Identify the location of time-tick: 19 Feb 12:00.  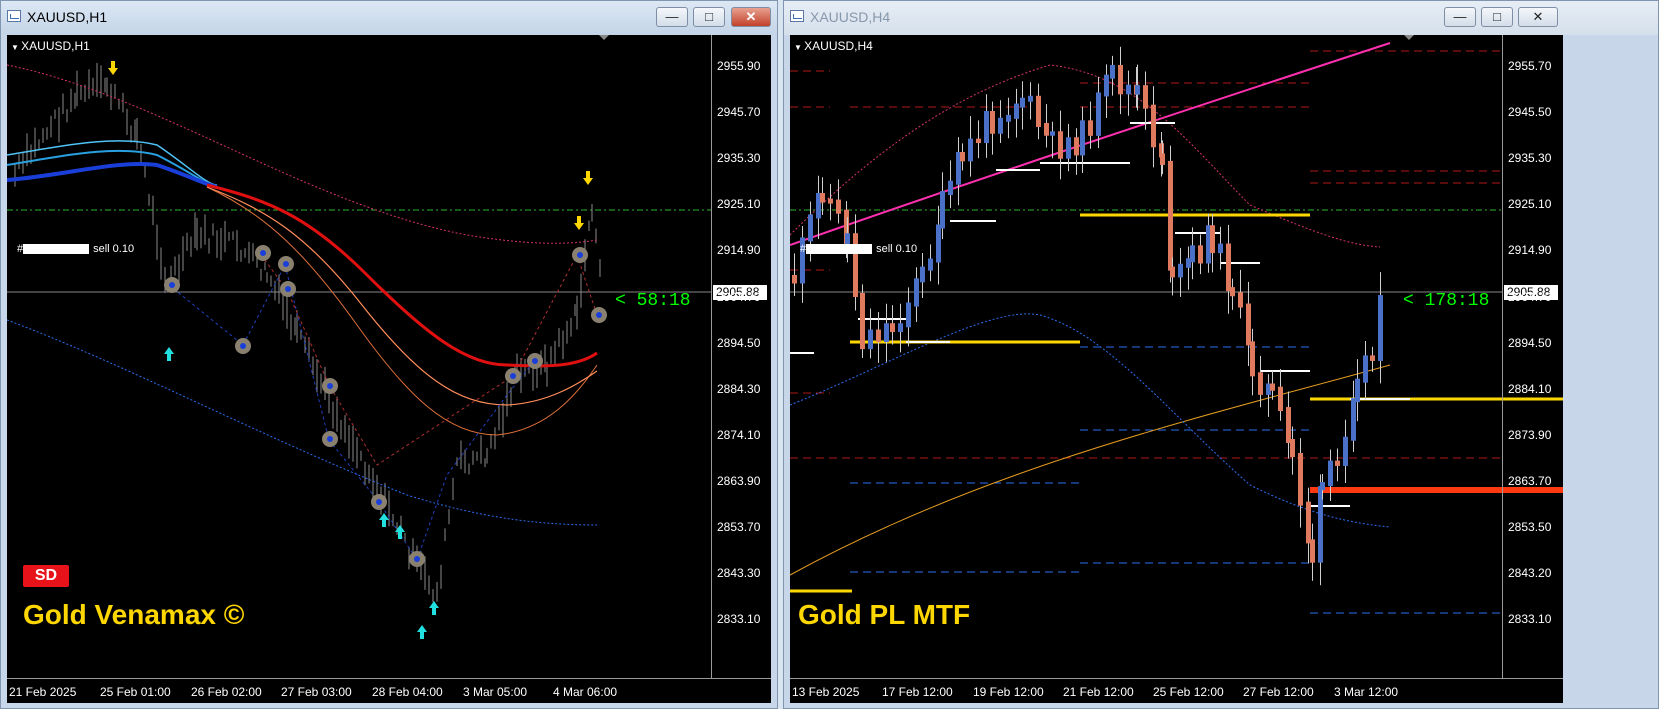
(1008, 692).